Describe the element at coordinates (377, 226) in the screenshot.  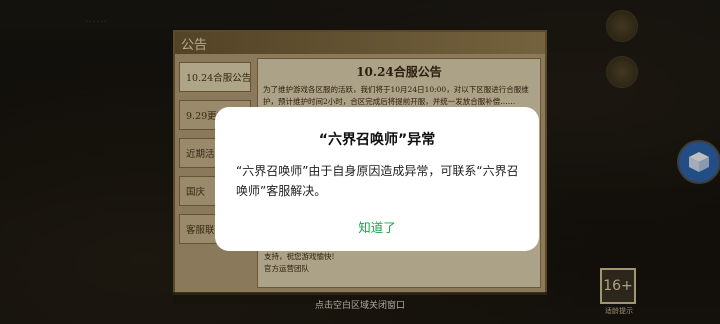
I see `dialog-ok-button: 知道了` at that location.